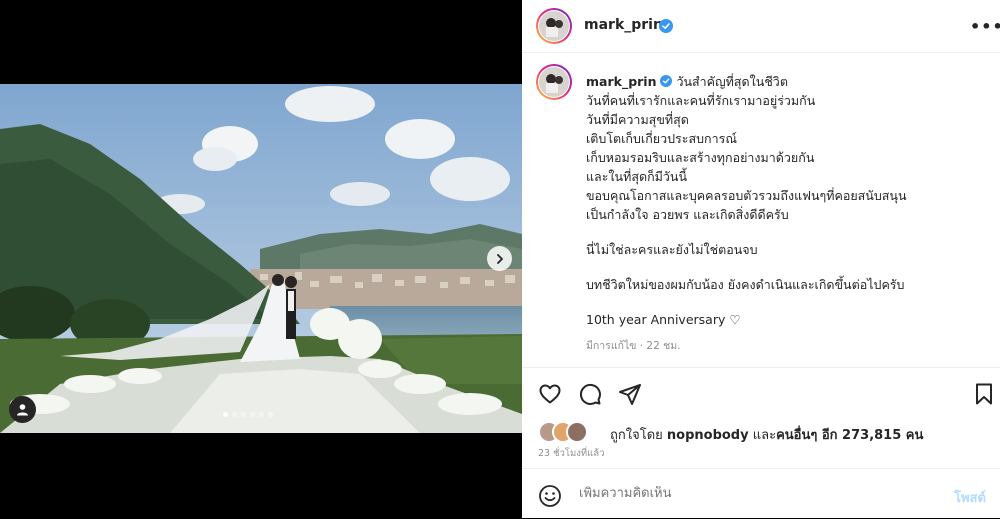  What do you see at coordinates (621, 81) in the screenshot?
I see `caption-username: mark_prin` at bounding box center [621, 81].